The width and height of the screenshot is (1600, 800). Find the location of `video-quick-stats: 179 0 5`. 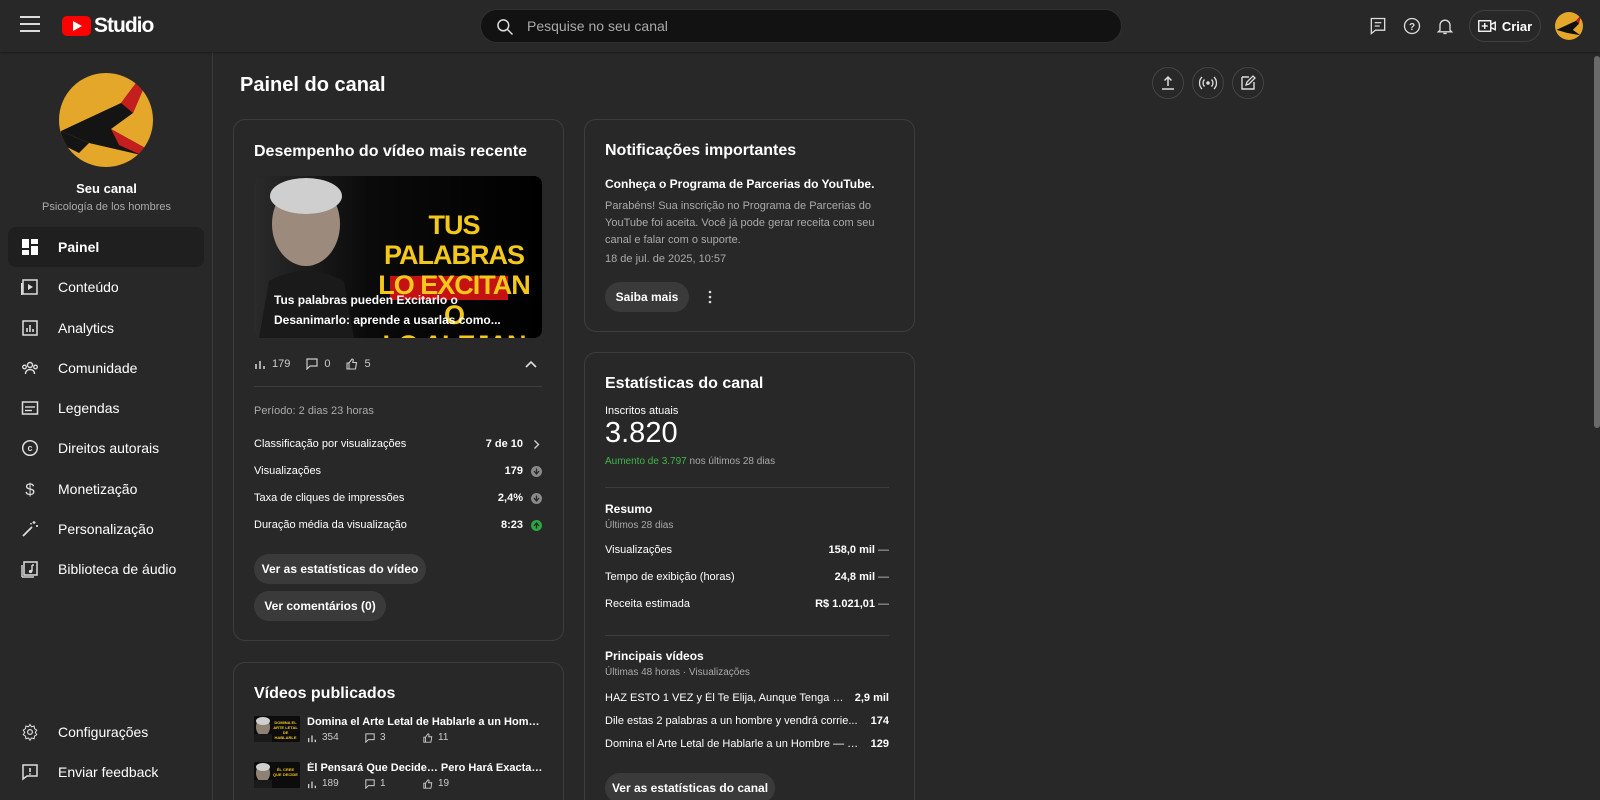

video-quick-stats: 179 0 5 is located at coordinates (320, 364).